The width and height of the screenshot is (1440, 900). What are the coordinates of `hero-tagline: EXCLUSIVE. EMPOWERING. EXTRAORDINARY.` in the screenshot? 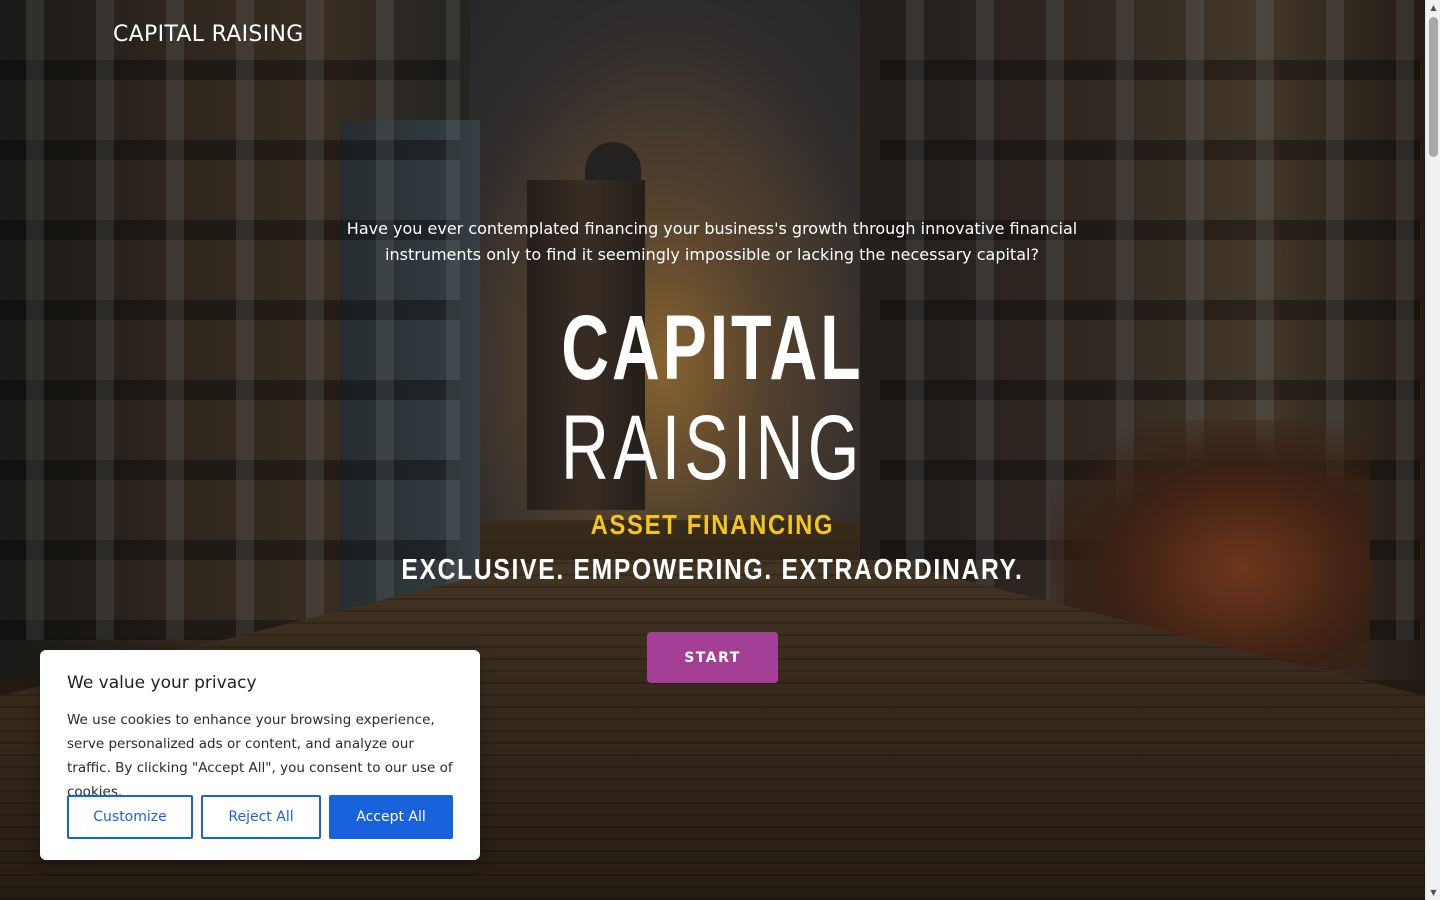 It's located at (712, 570).